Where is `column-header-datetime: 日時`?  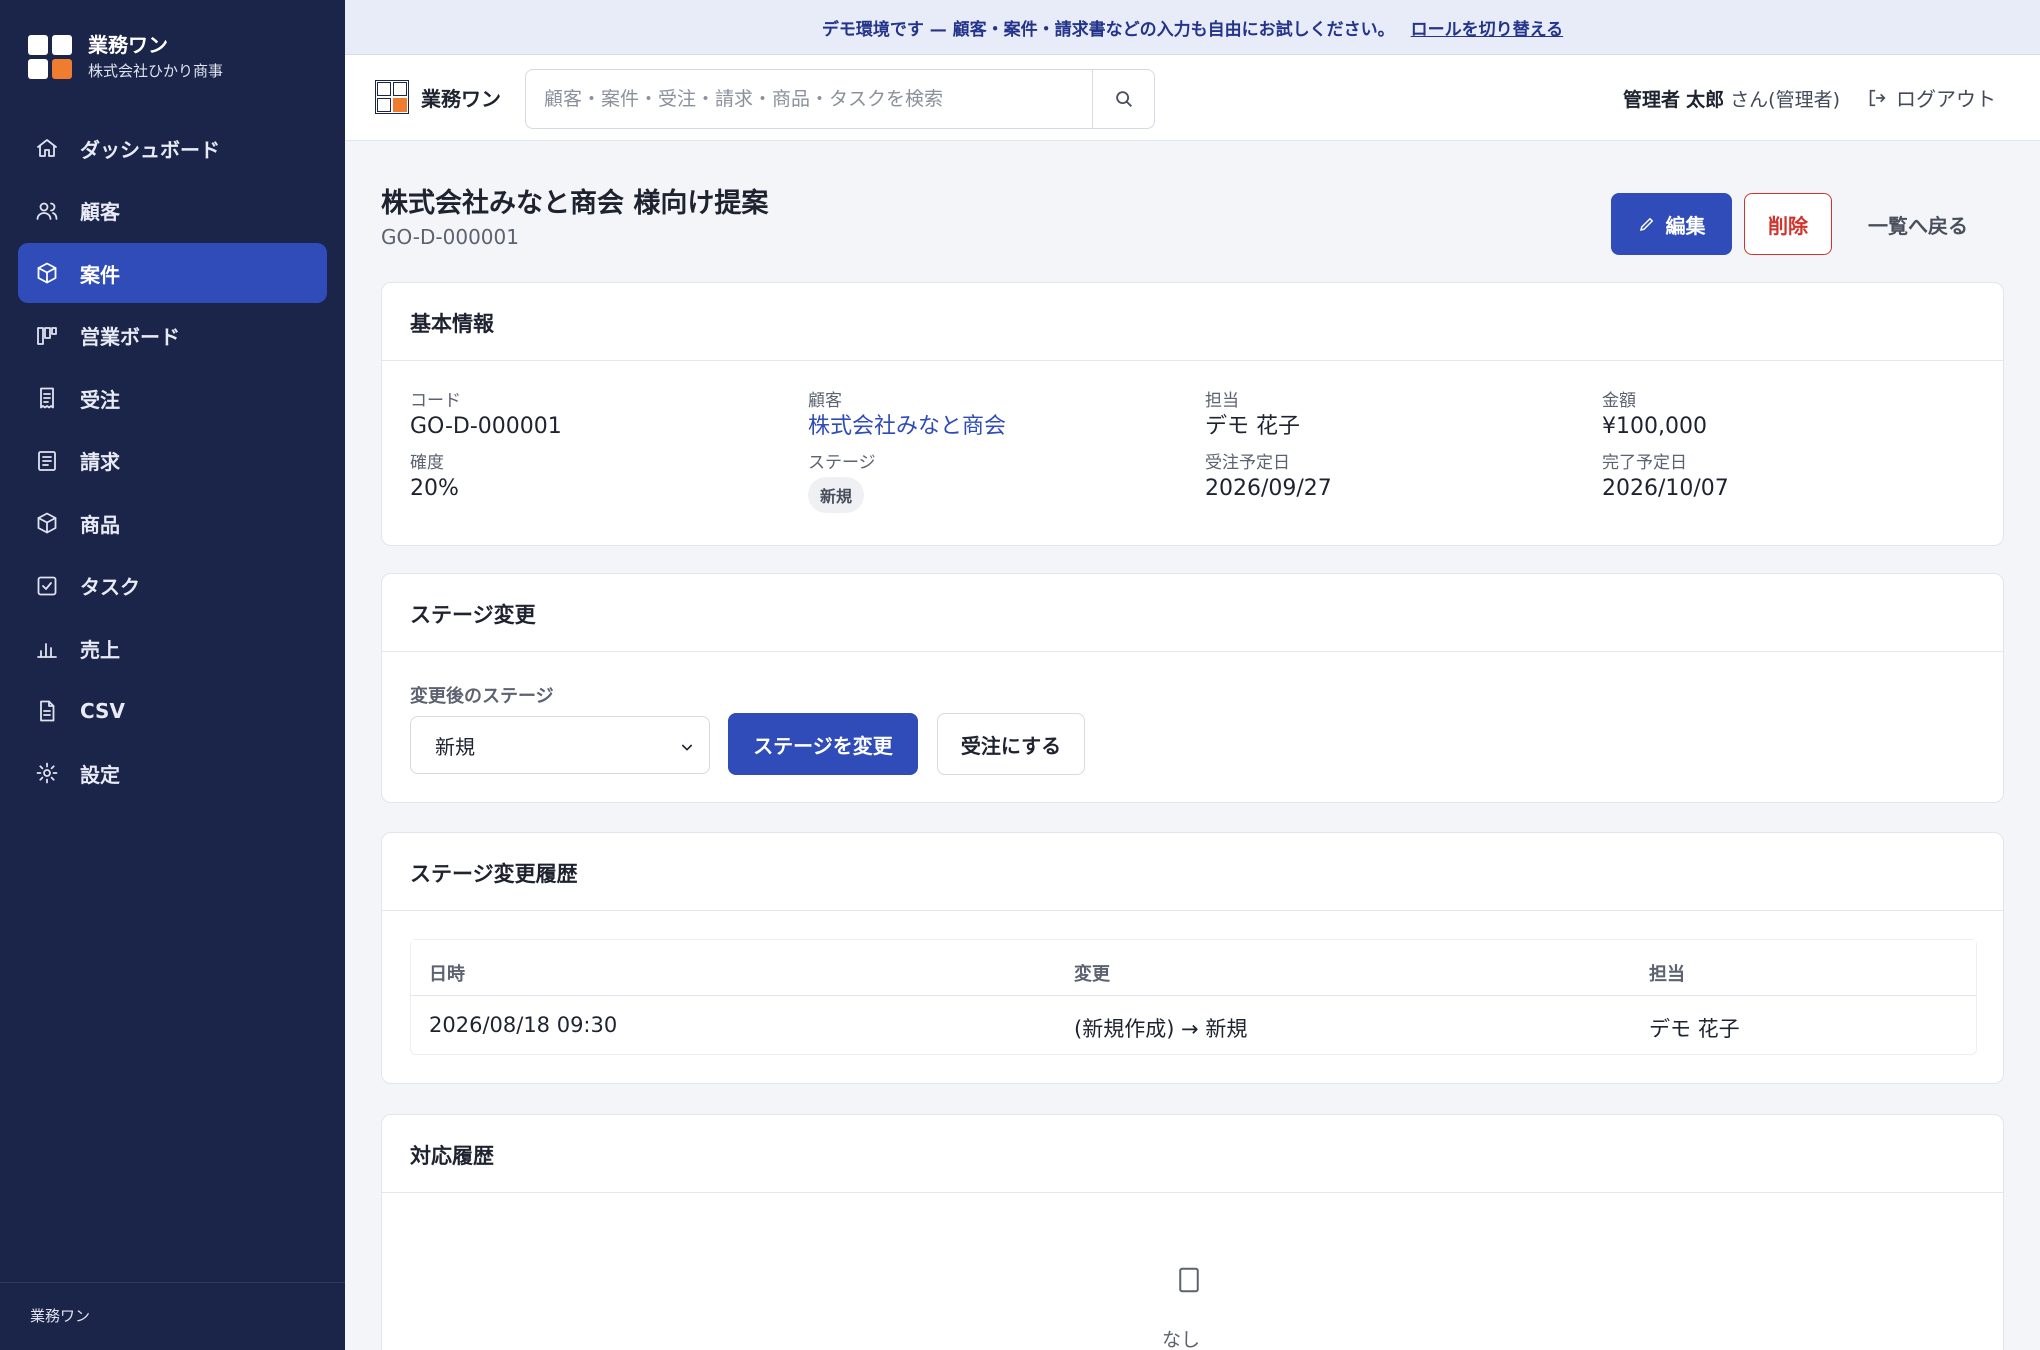
column-header-datetime: 日時 is located at coordinates (447, 974).